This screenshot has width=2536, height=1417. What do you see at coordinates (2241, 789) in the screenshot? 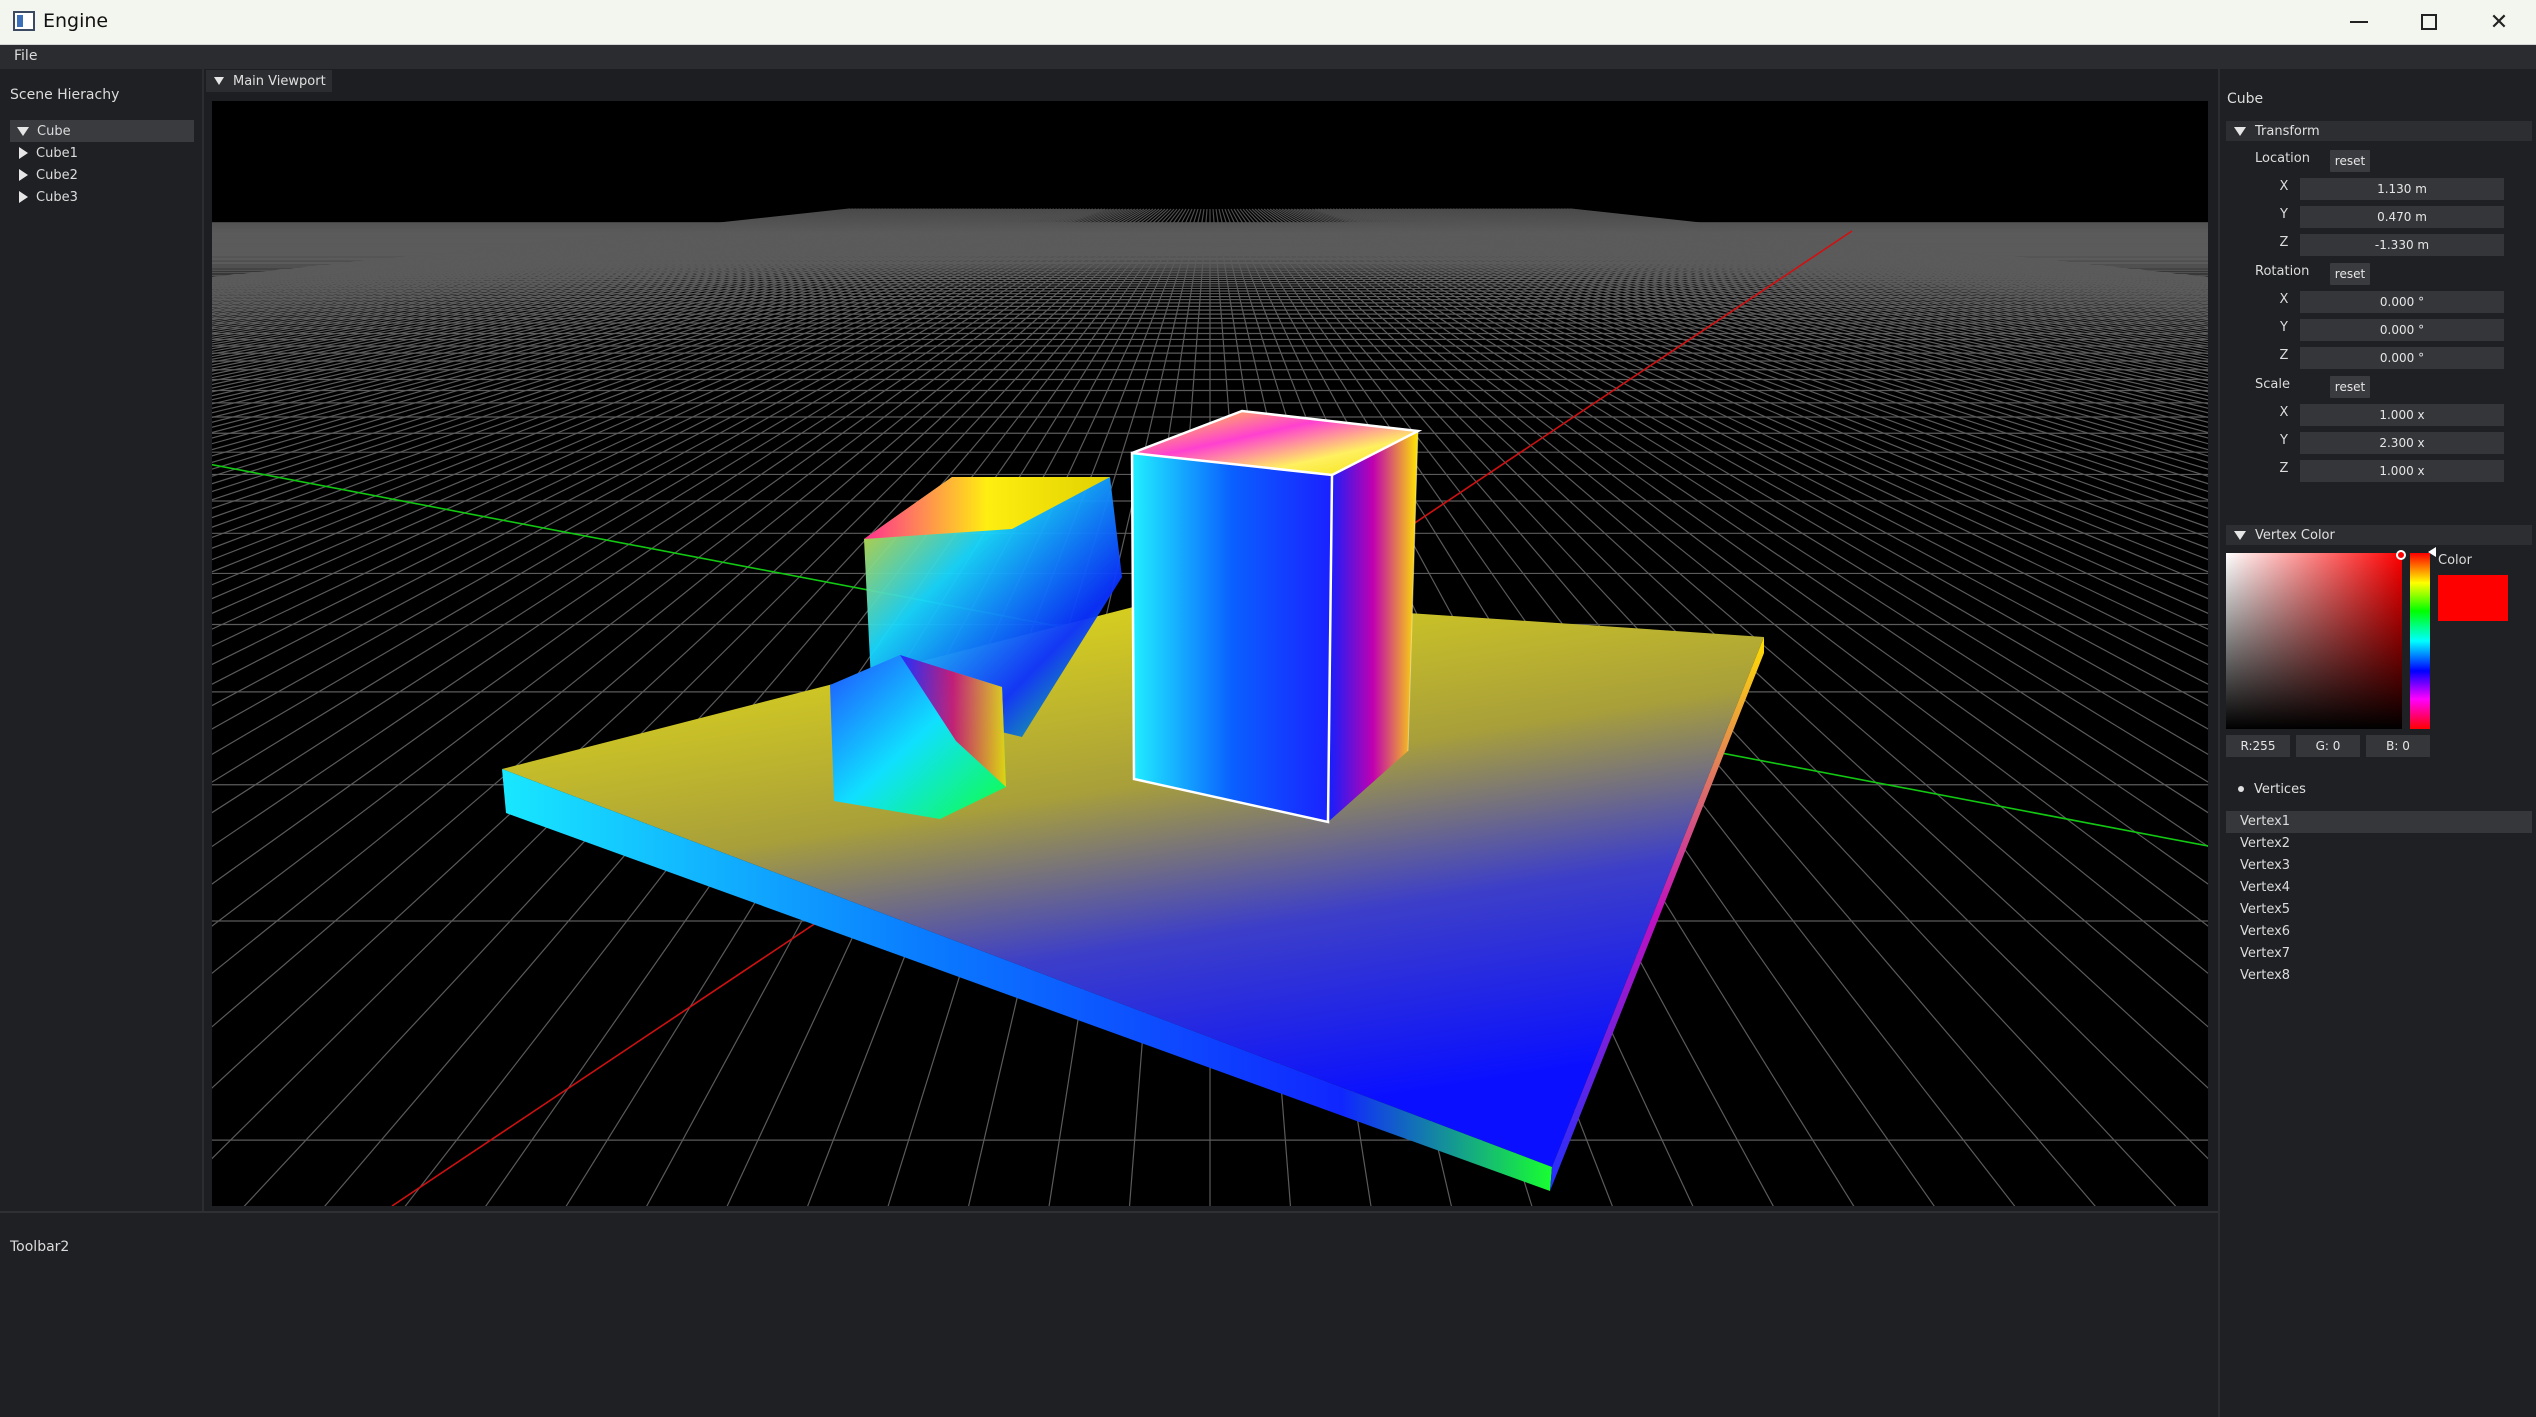
I see `bullet-icon` at bounding box center [2241, 789].